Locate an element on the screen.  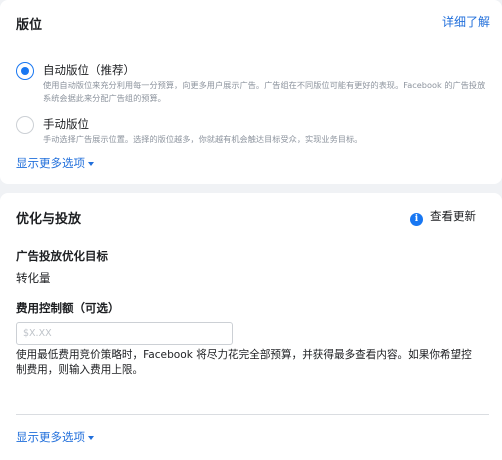
placement-show-more-options: 显示更多选项 is located at coordinates (55, 163).